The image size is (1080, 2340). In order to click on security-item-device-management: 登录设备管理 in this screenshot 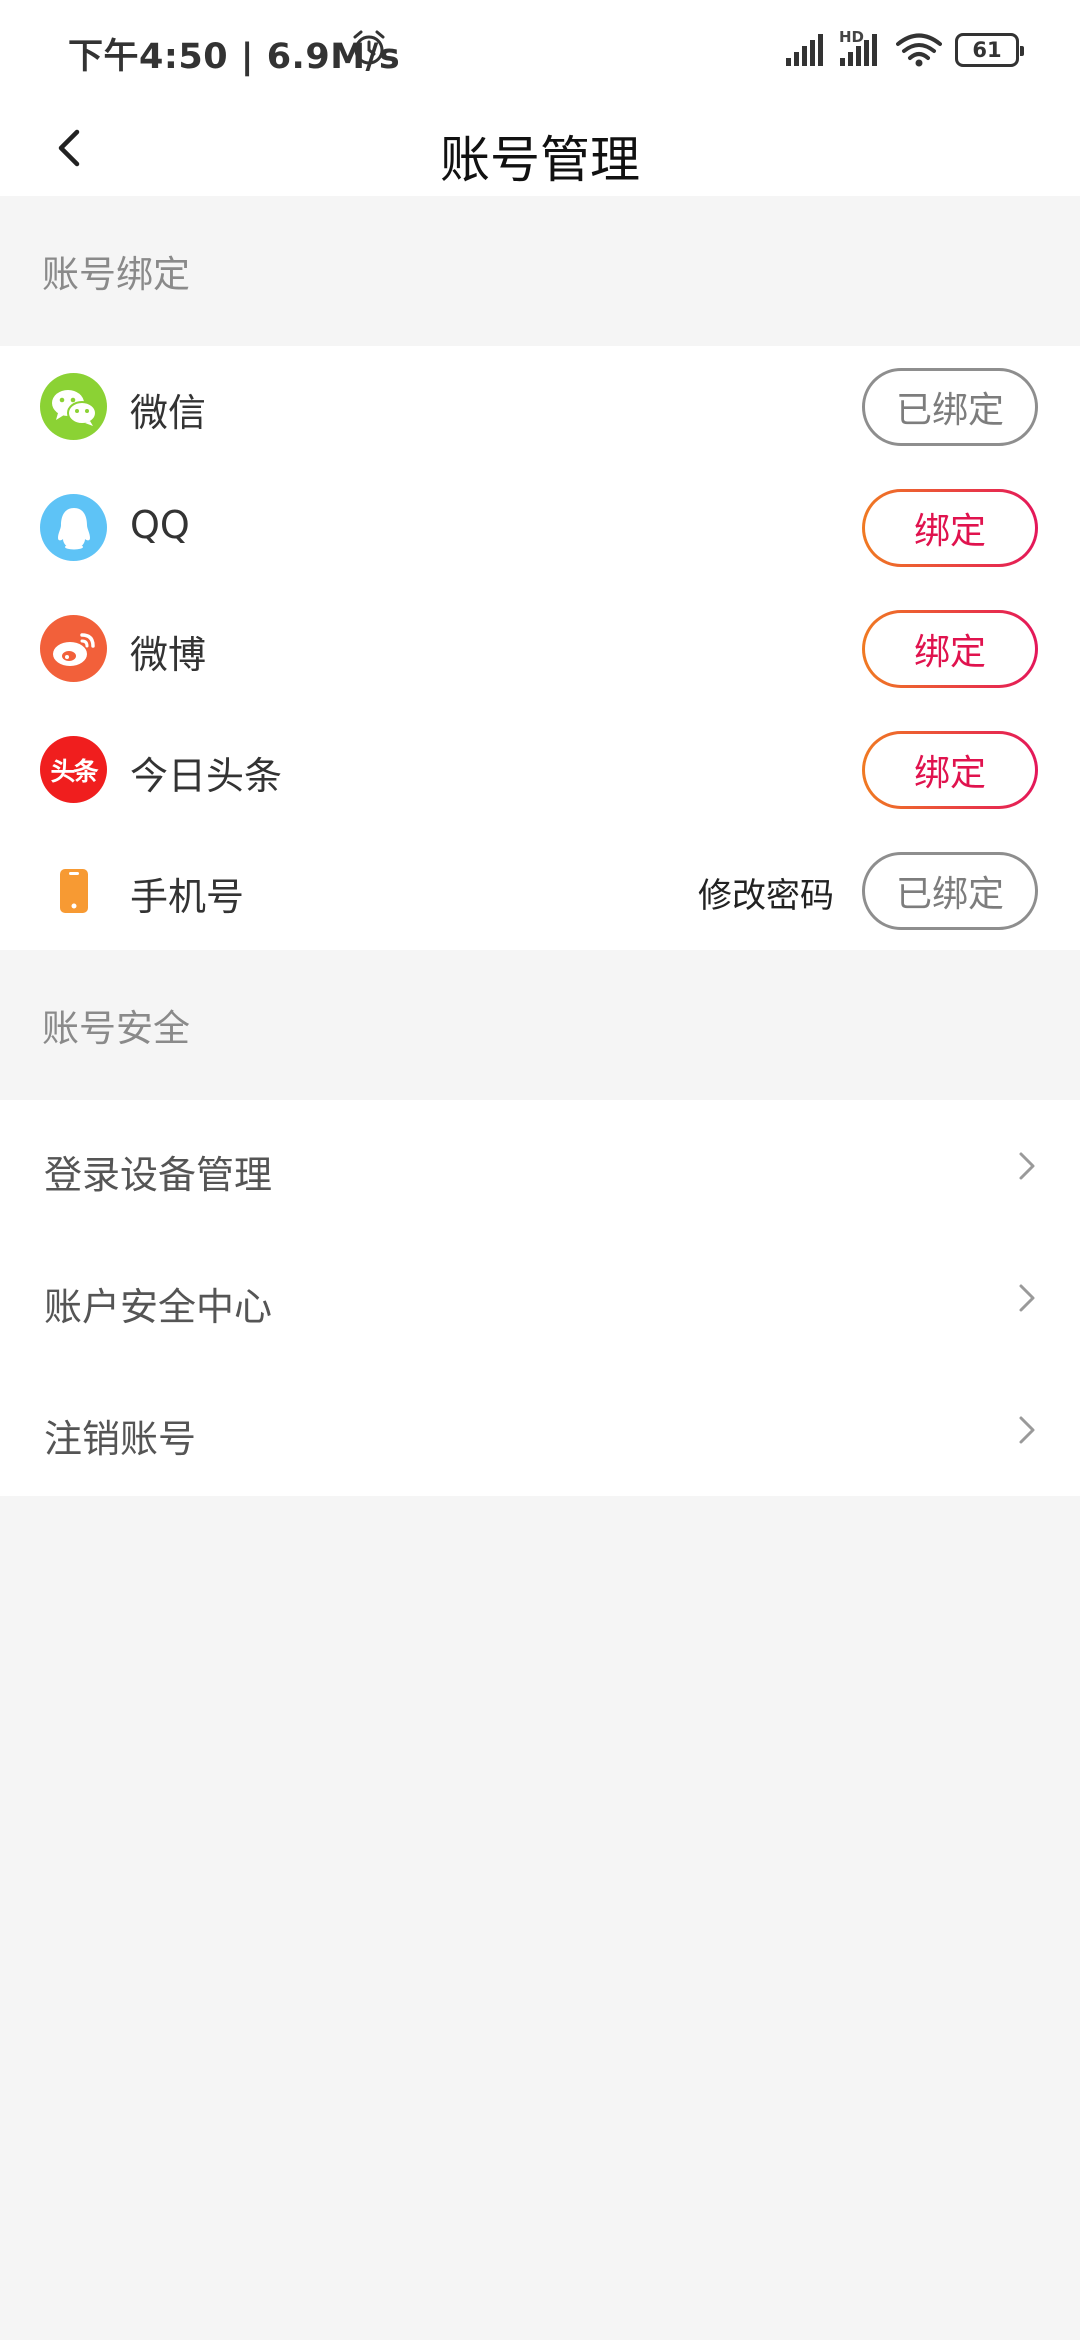, I will do `click(540, 1166)`.